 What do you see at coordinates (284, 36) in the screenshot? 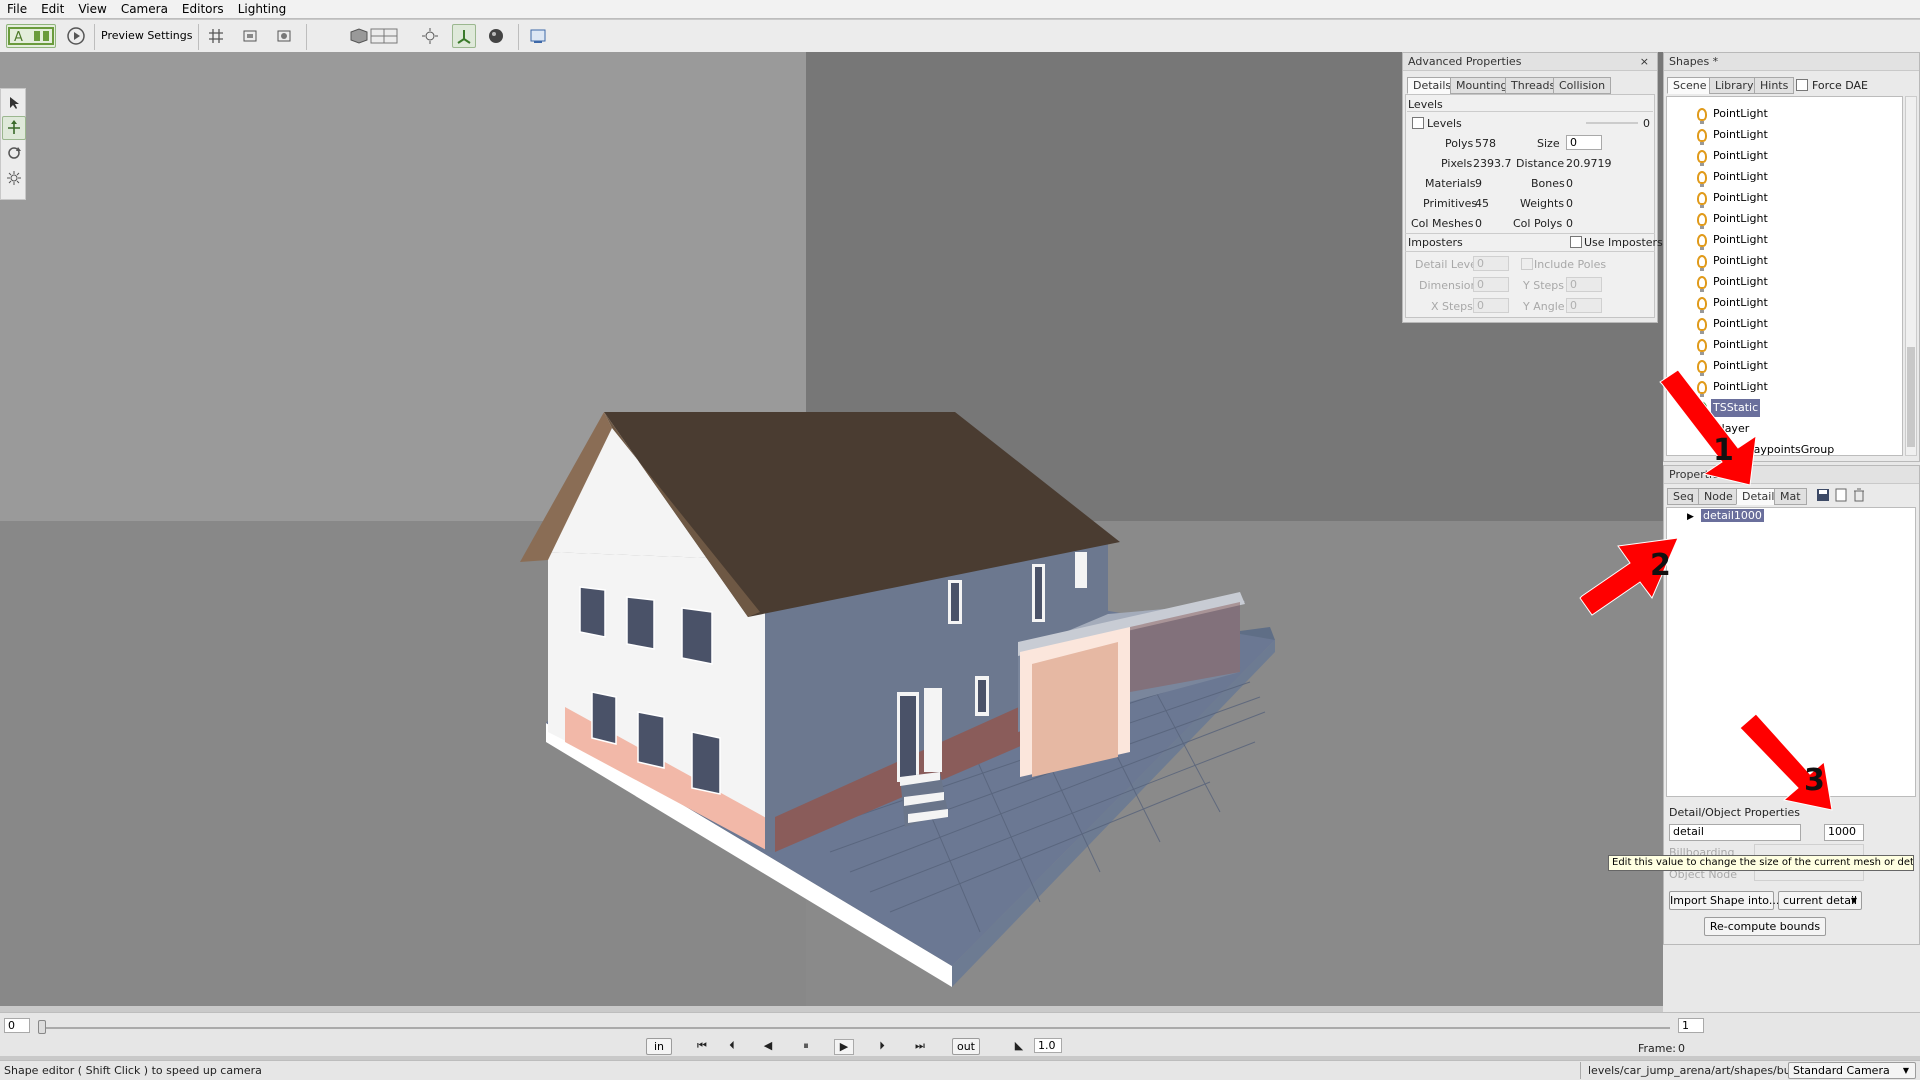
I see `render-icon` at bounding box center [284, 36].